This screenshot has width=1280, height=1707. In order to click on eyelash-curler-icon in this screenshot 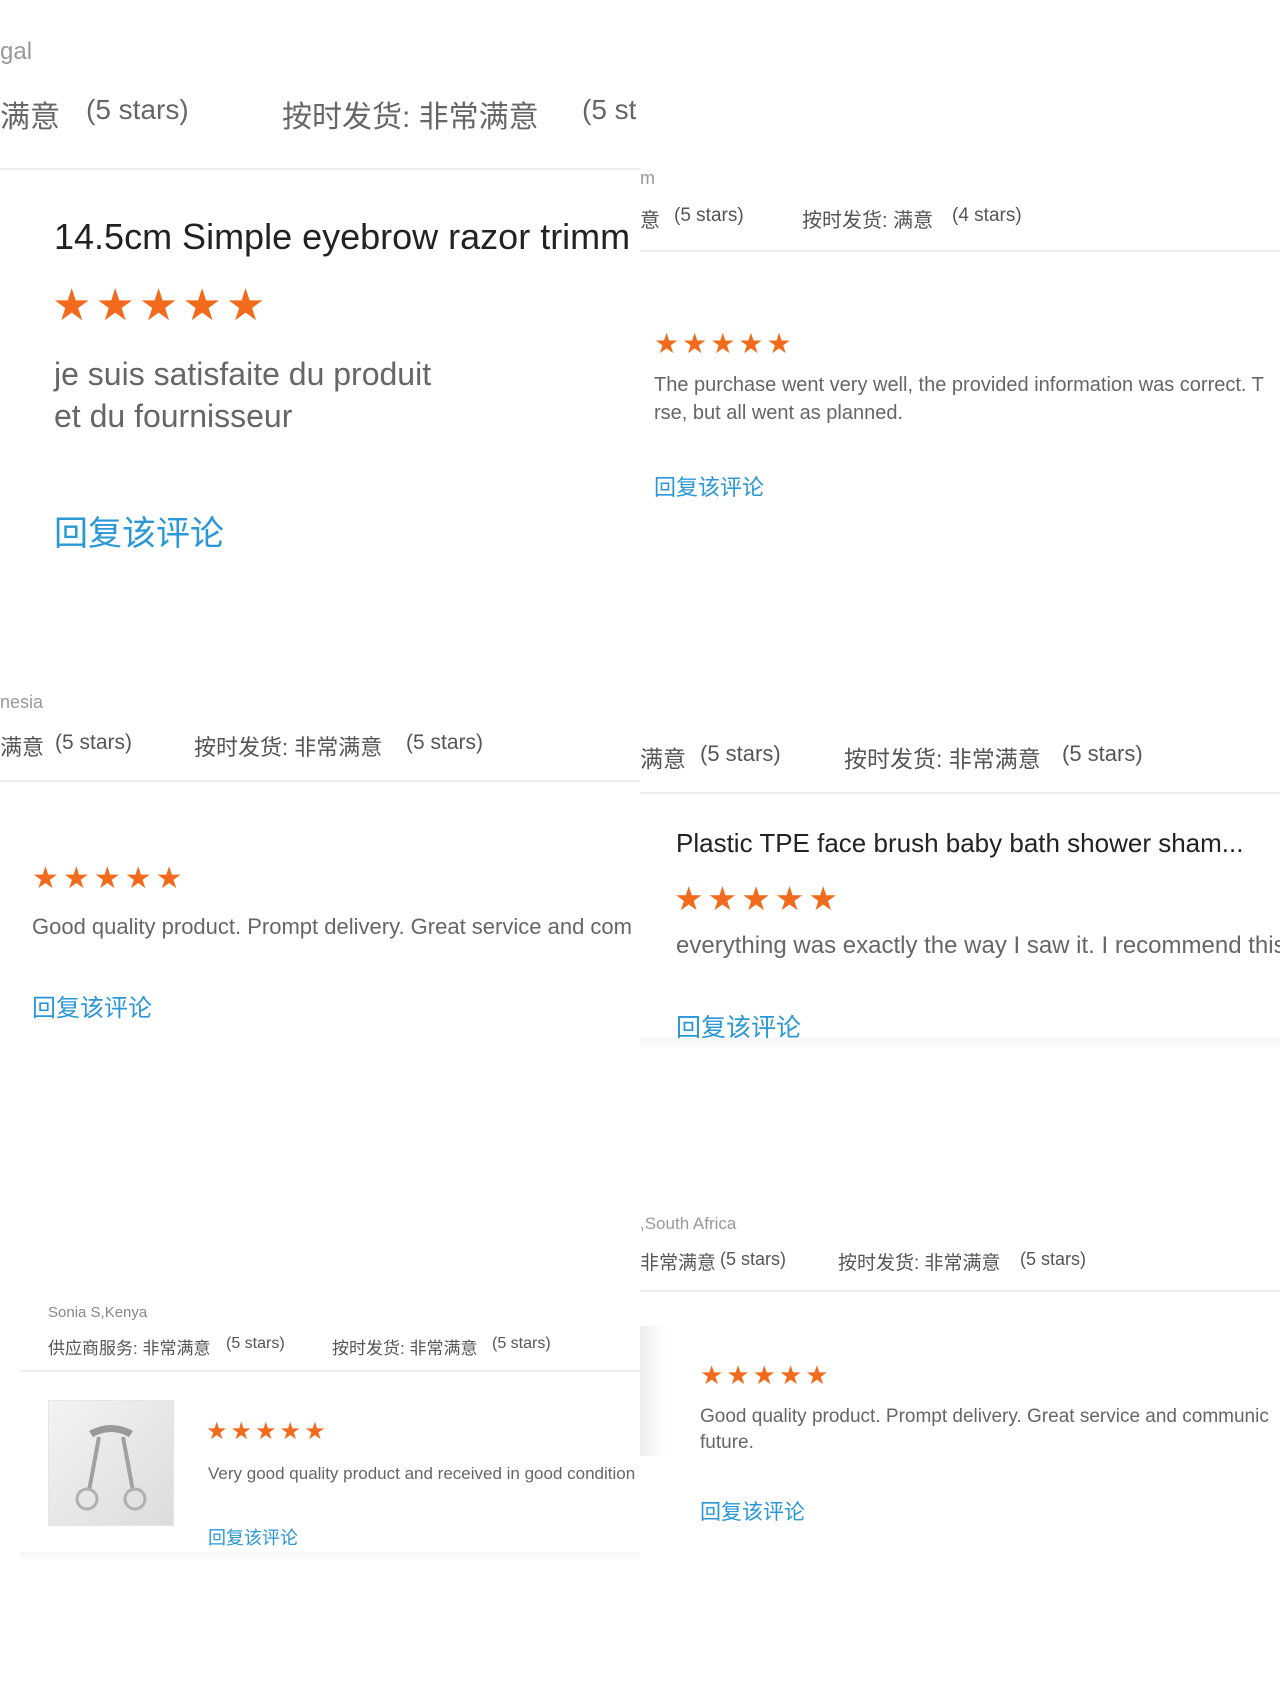, I will do `click(111, 1468)`.